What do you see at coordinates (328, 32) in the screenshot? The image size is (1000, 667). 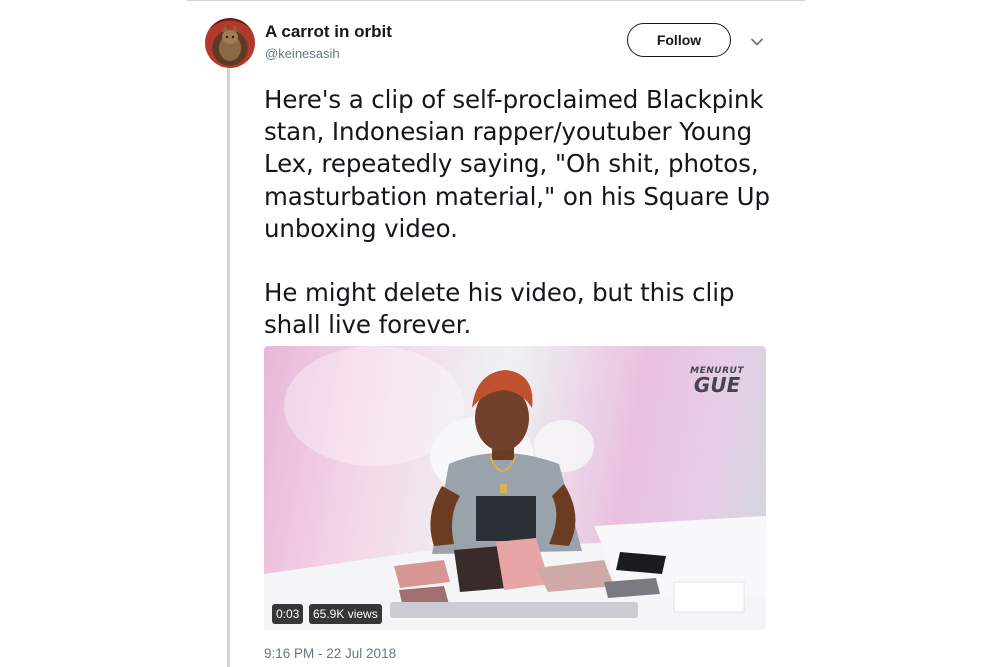 I see `author-display-name: A carrot in orbit` at bounding box center [328, 32].